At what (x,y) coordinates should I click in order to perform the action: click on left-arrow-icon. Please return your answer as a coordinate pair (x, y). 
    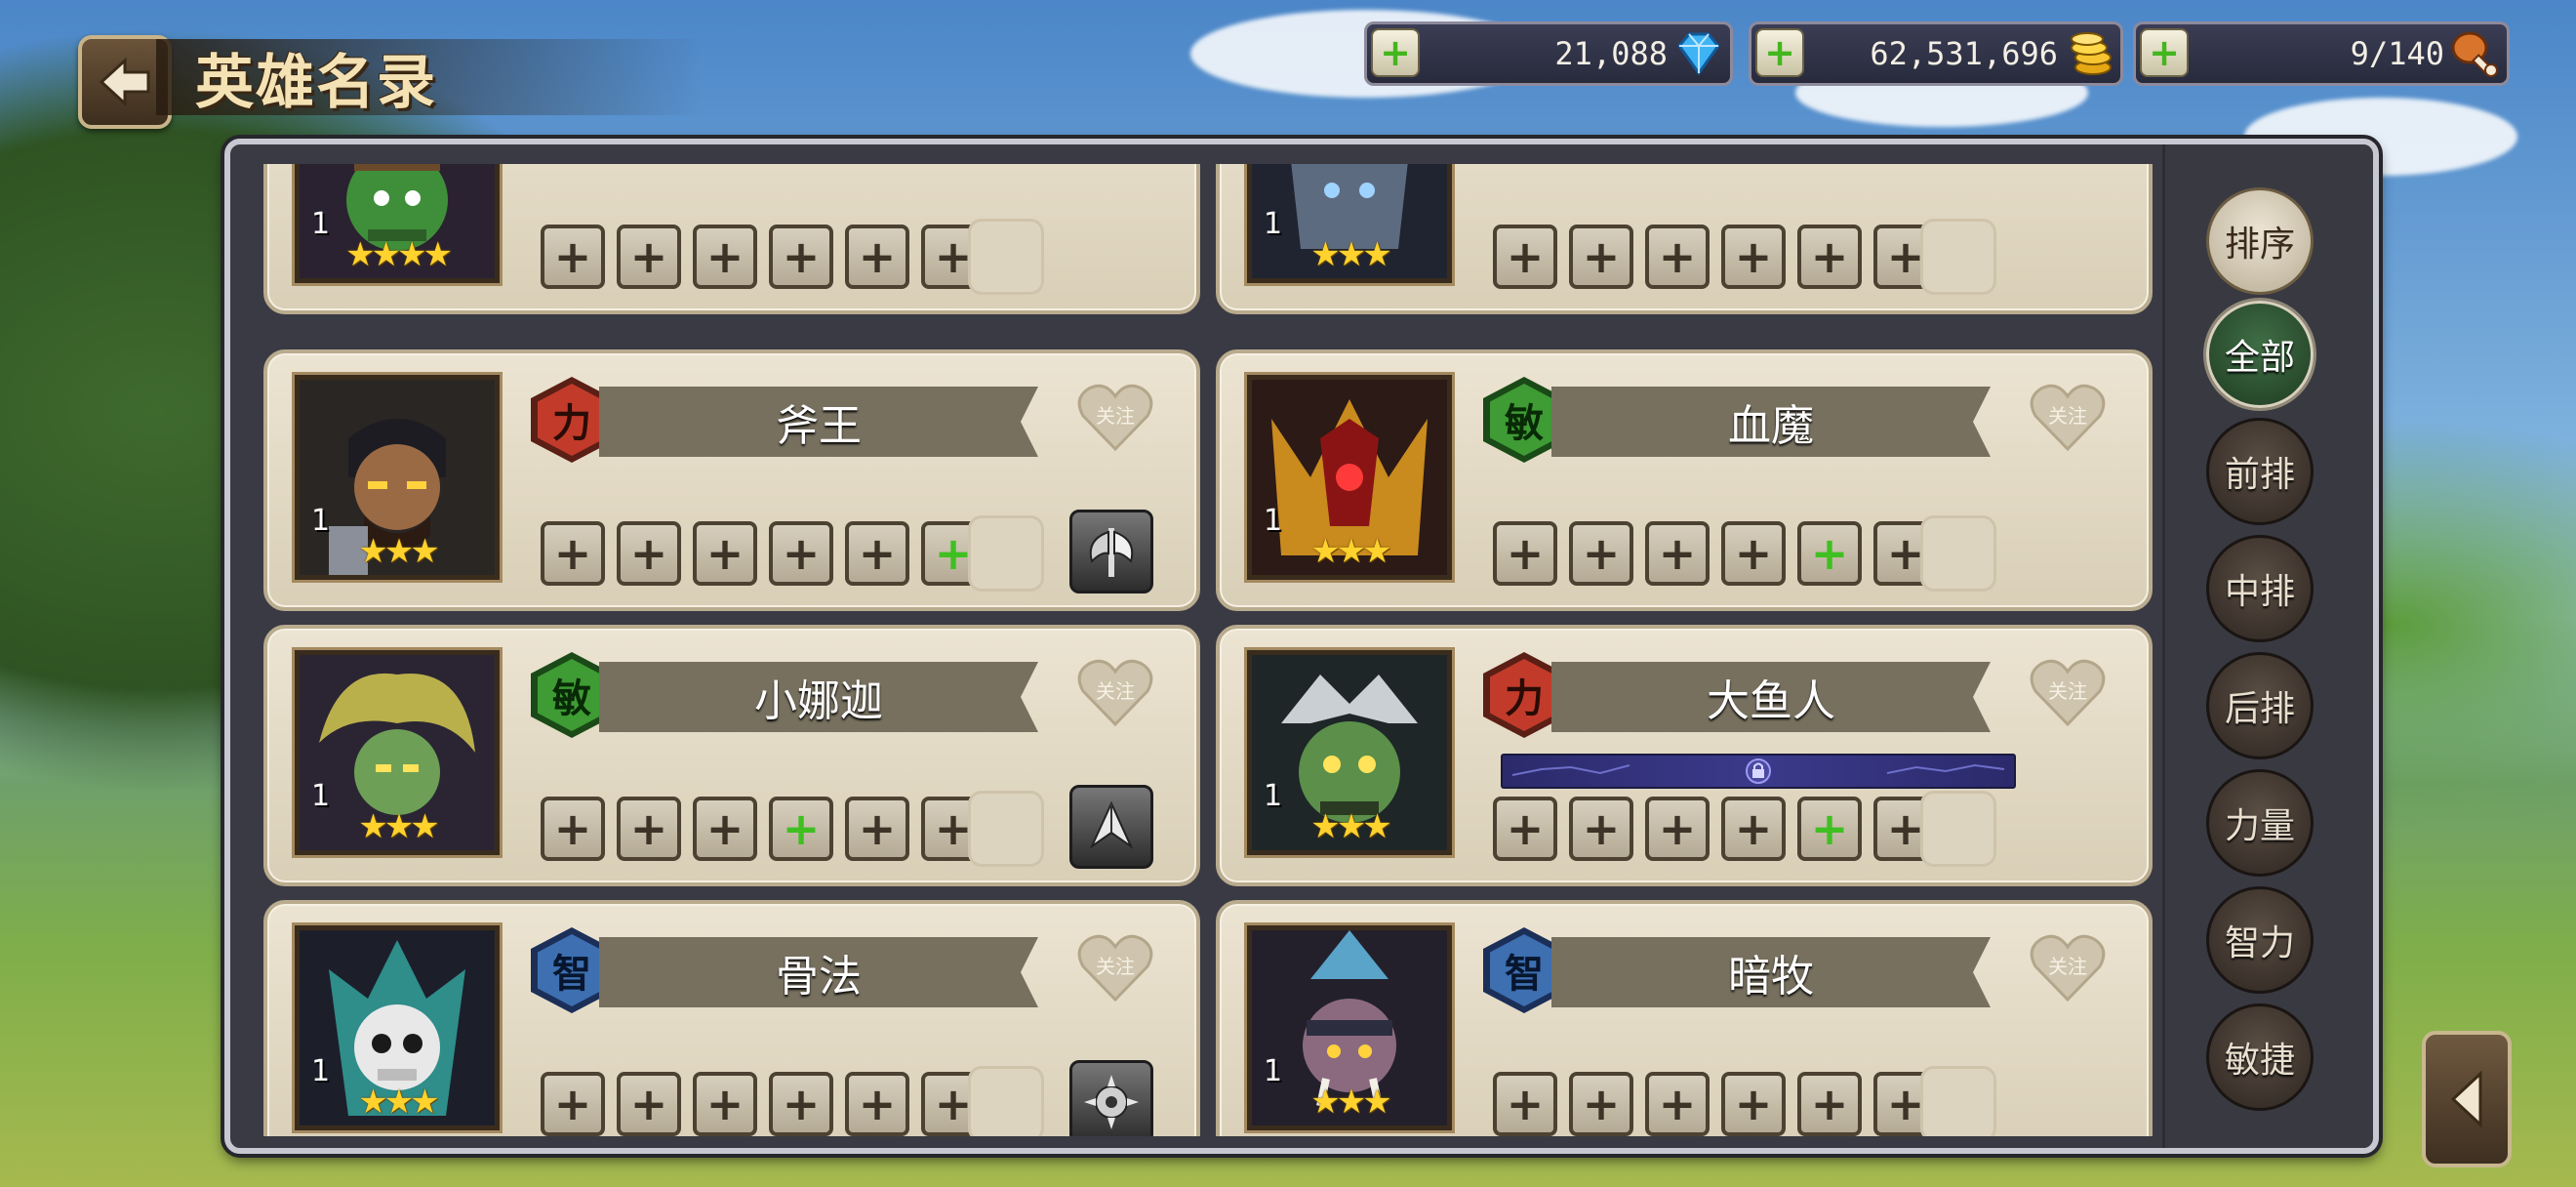
    Looking at the image, I should click on (2466, 1099).